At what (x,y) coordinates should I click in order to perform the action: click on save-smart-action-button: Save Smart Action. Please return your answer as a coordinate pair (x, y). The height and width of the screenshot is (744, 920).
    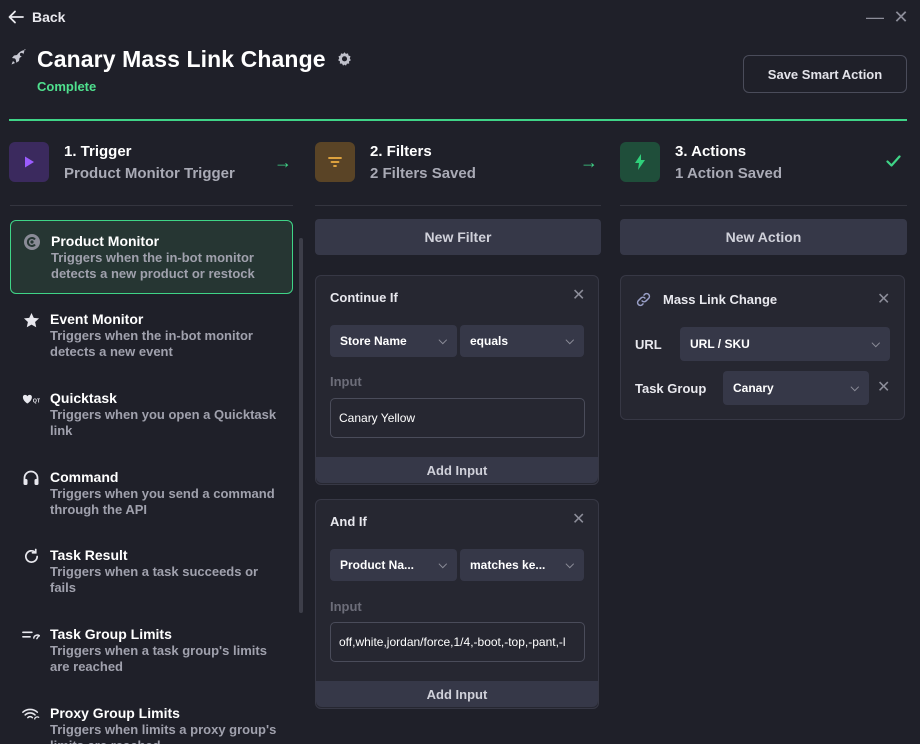
    Looking at the image, I should click on (825, 74).